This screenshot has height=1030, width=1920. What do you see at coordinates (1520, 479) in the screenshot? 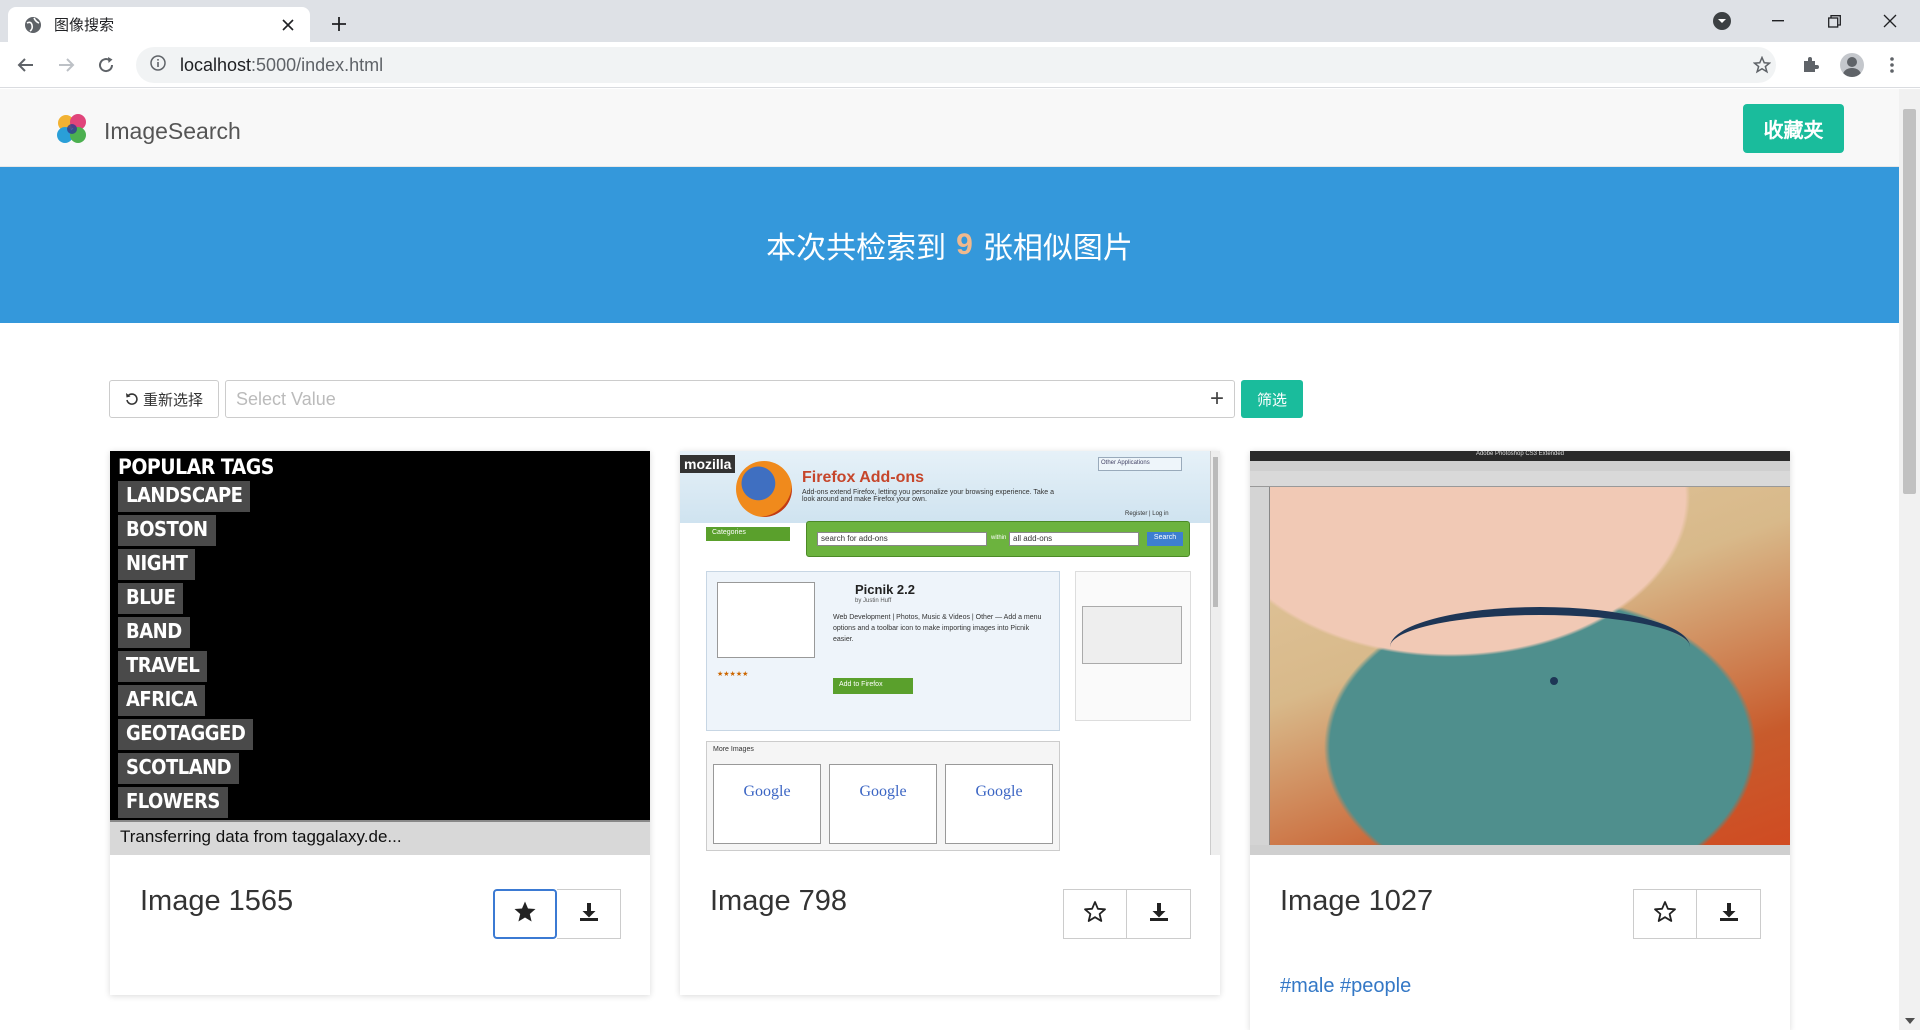
I see `thumb-optionsbar` at bounding box center [1520, 479].